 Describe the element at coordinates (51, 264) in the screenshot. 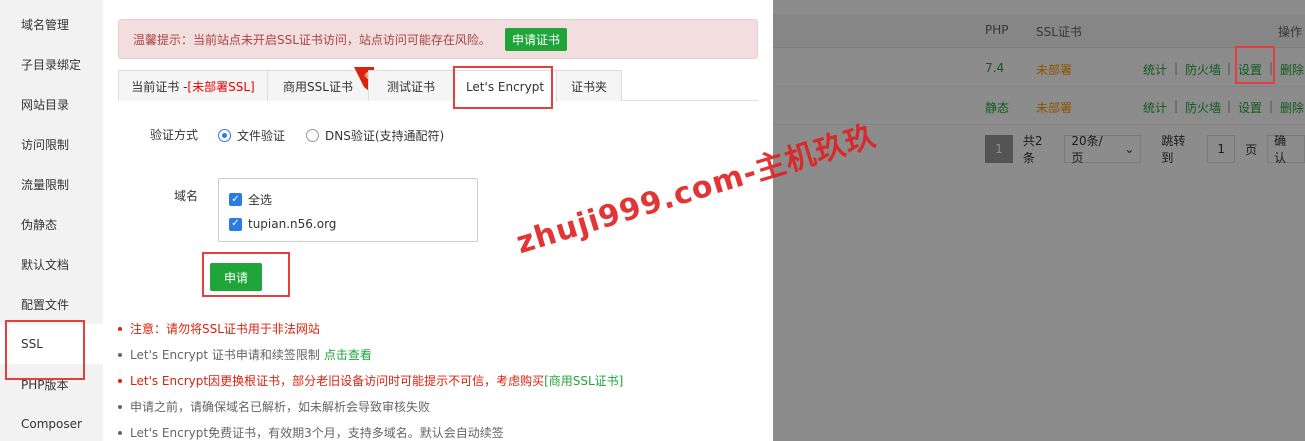

I see `sidebar-item-default-doc: 默认文档` at that location.